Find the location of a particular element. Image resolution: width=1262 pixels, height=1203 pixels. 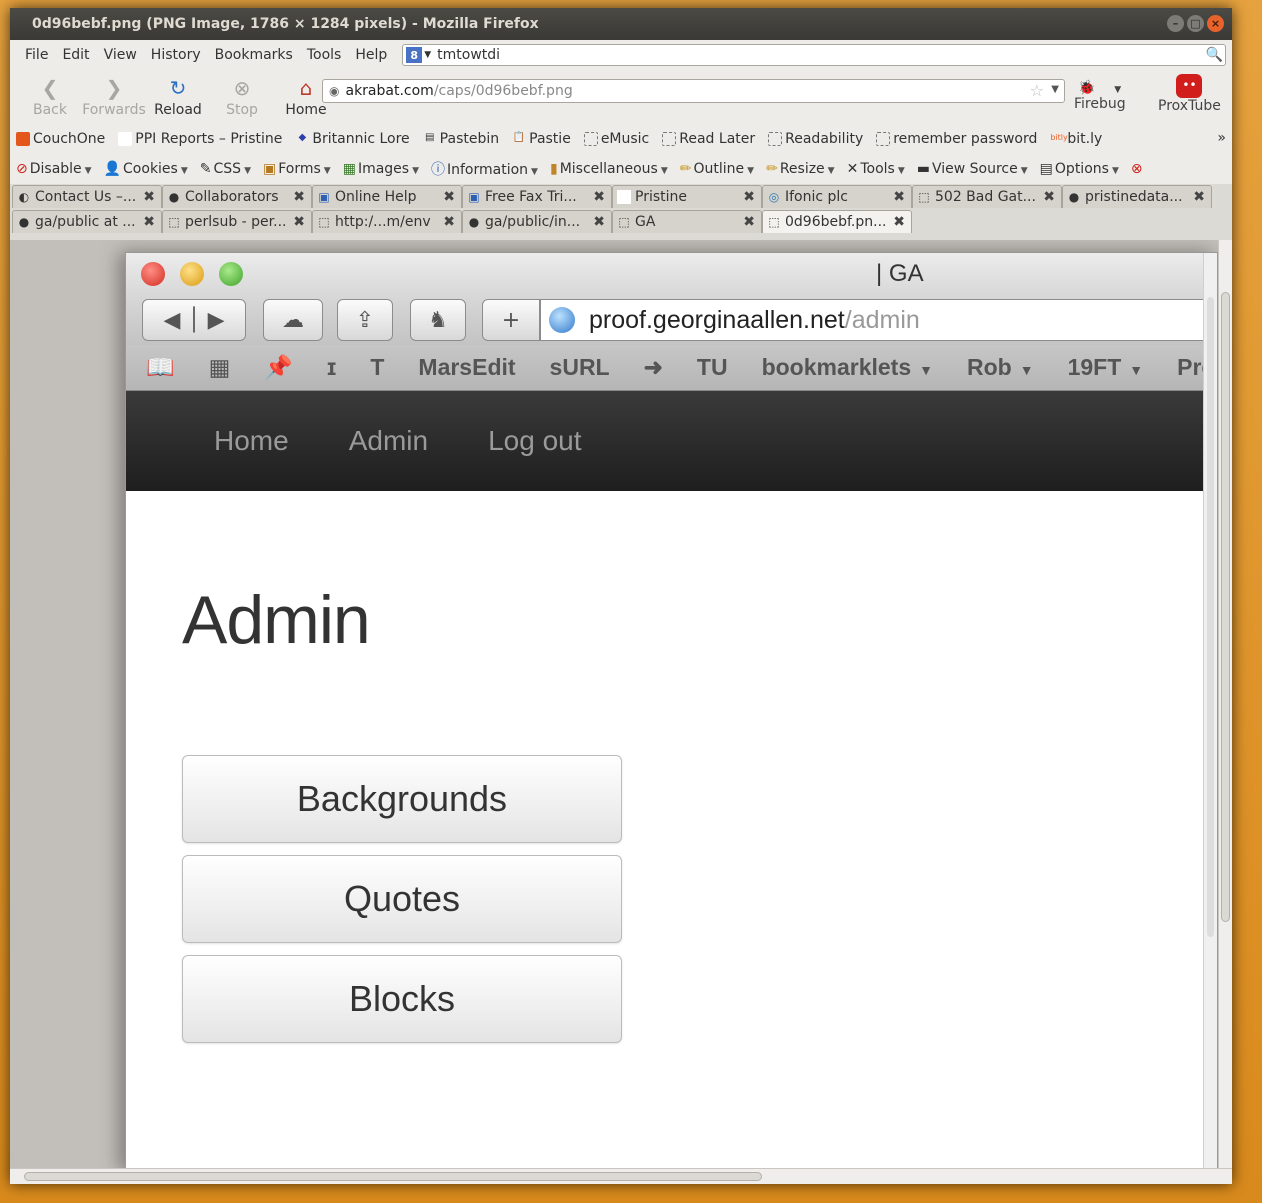

dev-cookies: 👤 Cookies ▼ is located at coordinates (146, 169).